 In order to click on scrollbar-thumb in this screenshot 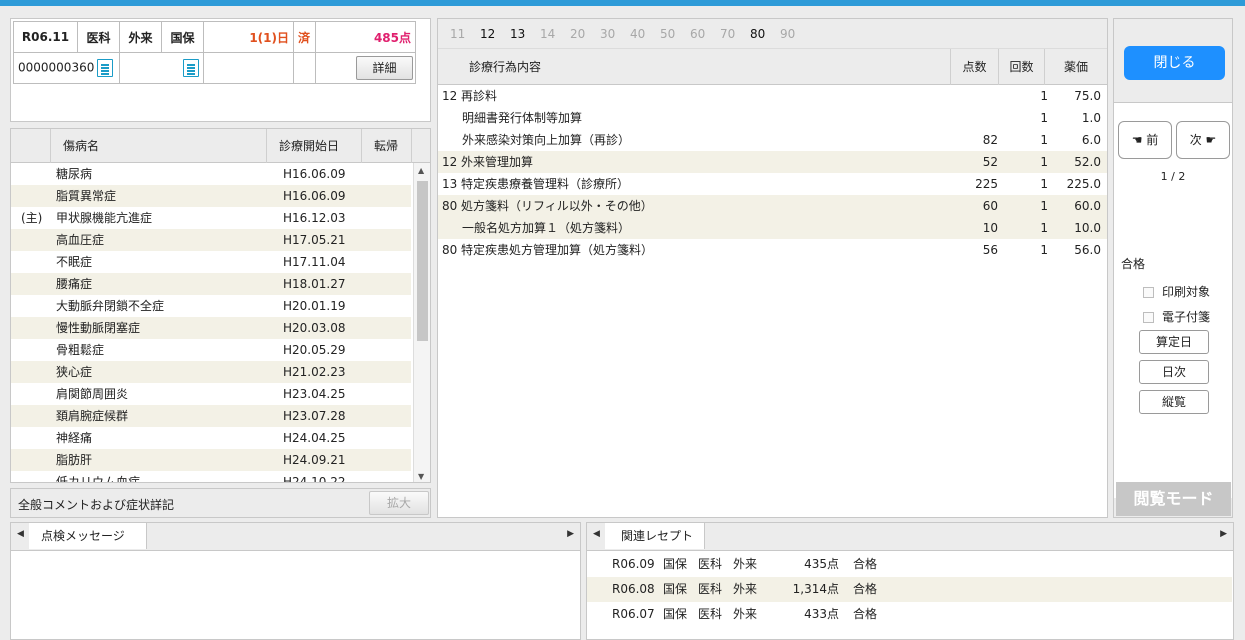, I will do `click(422, 261)`.